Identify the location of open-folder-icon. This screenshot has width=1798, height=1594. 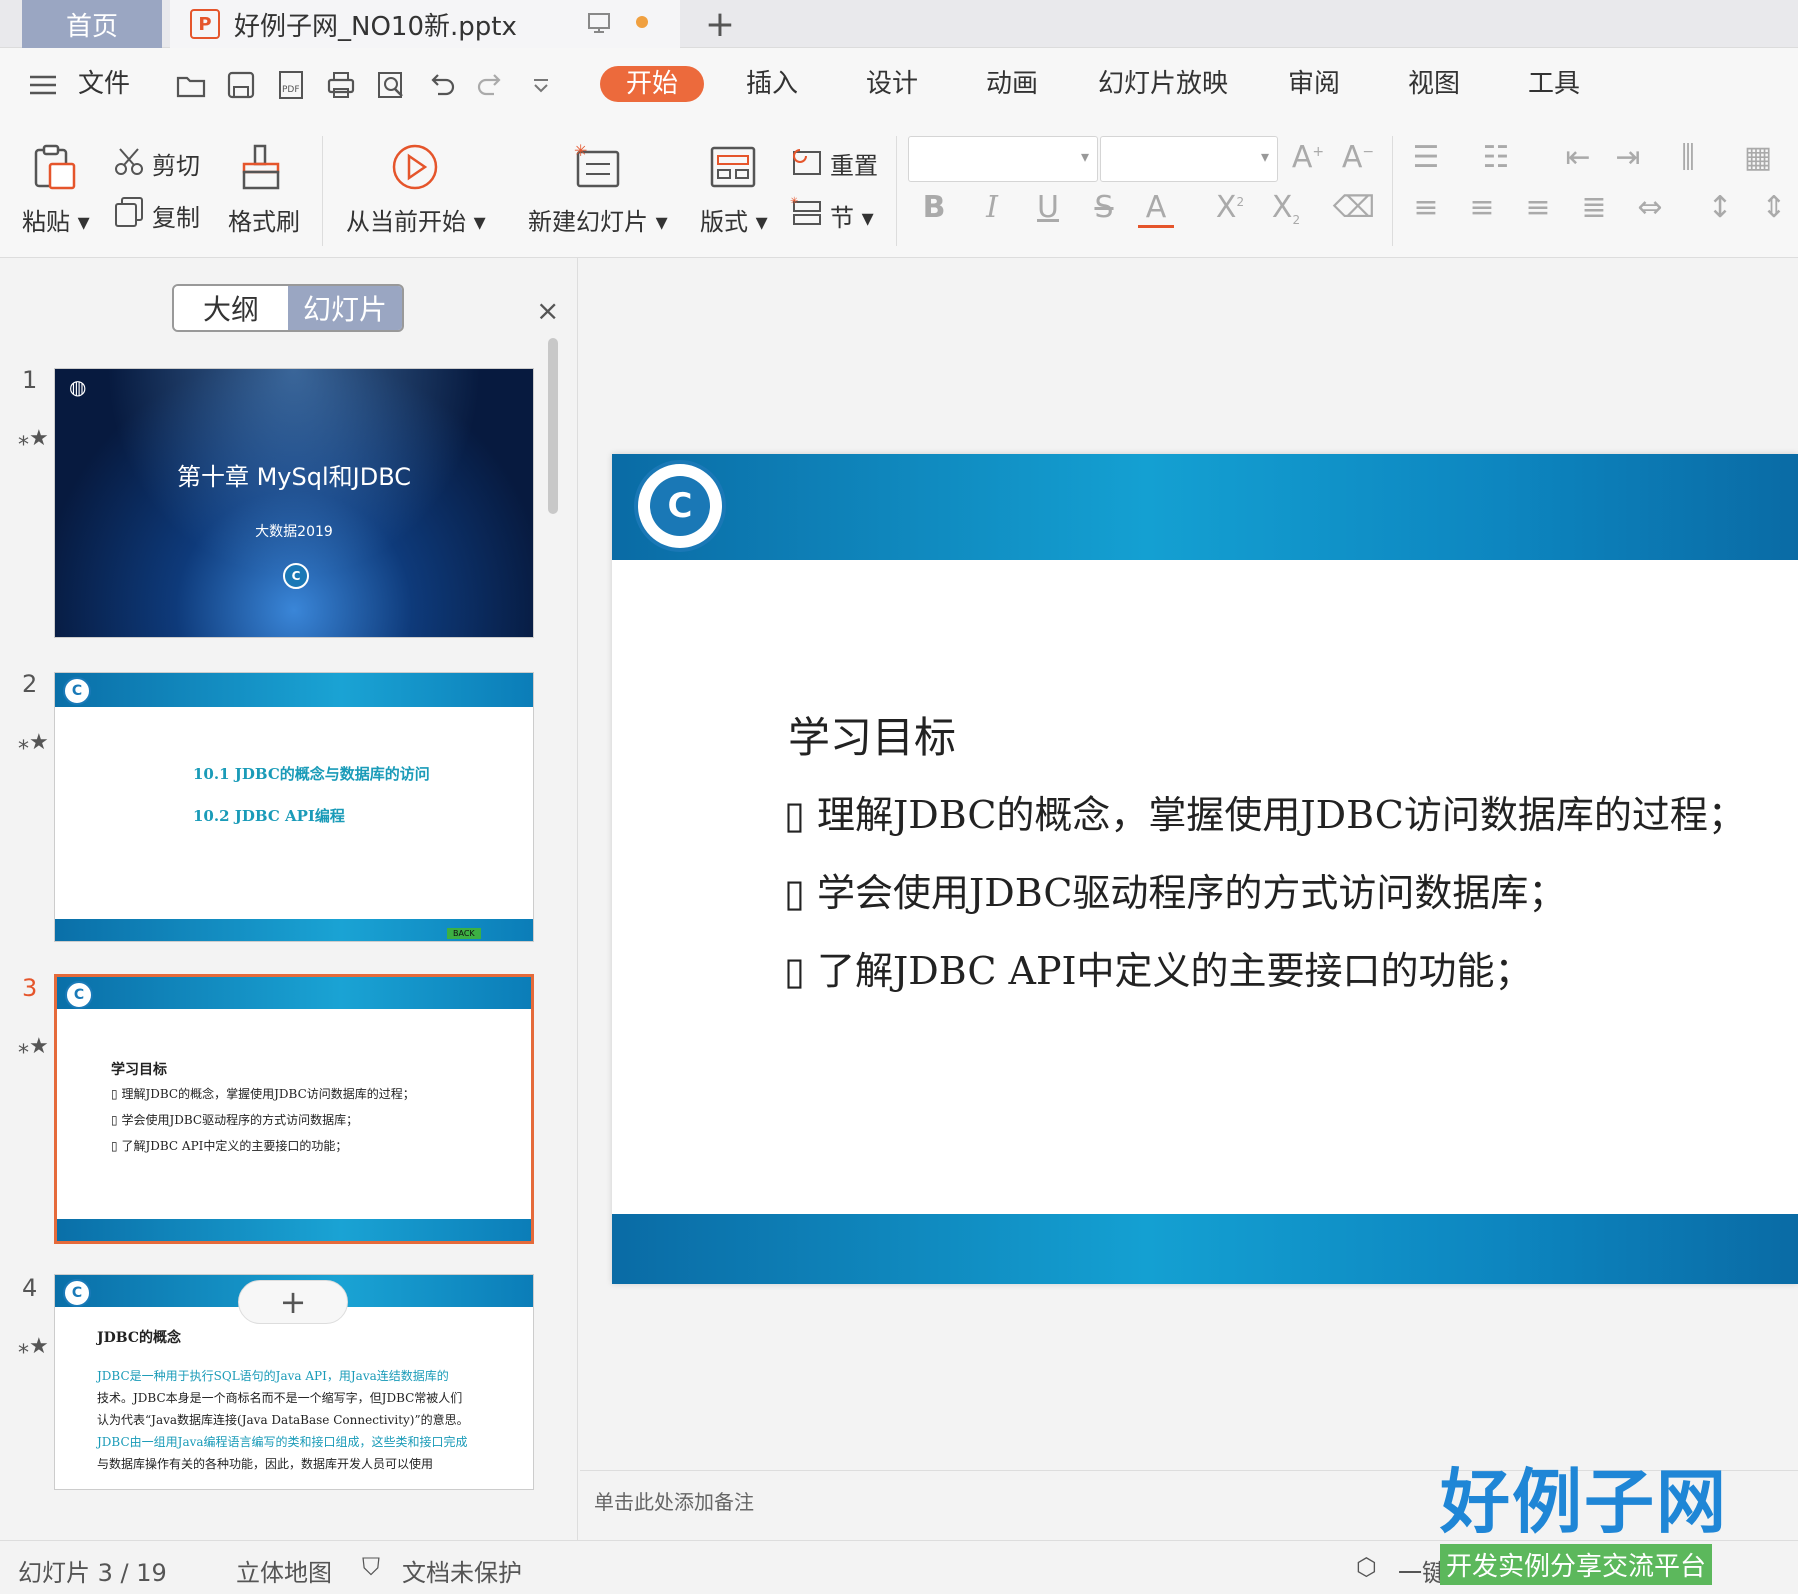
(191, 85).